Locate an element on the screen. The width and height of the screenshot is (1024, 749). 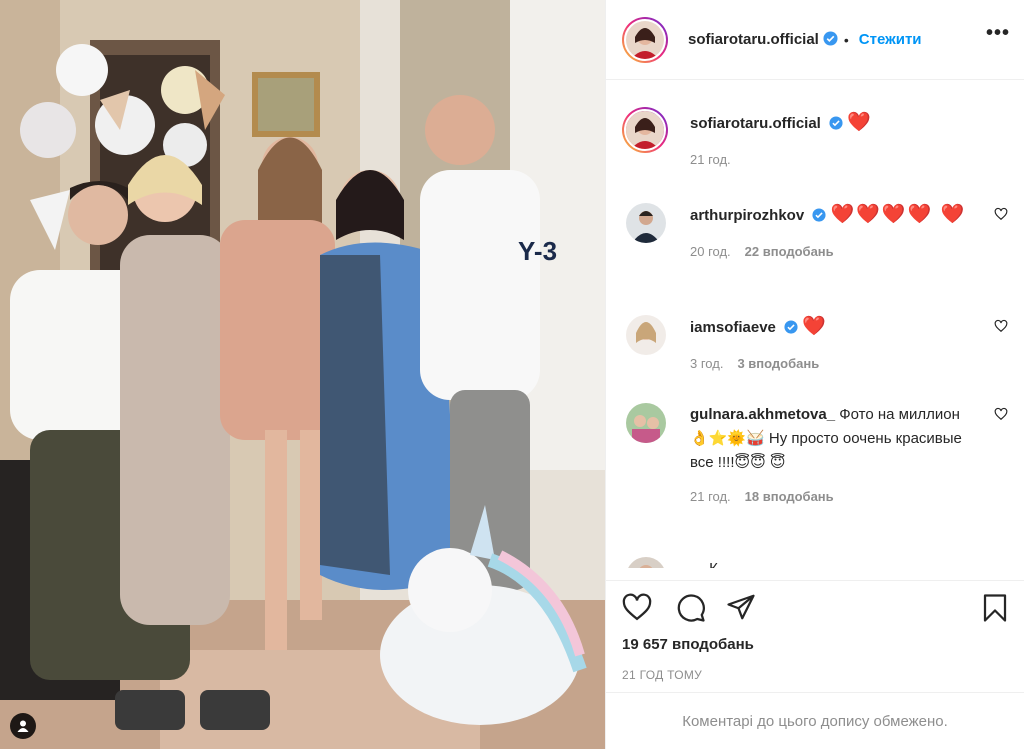
caption-time: 21 год. is located at coordinates (710, 159).